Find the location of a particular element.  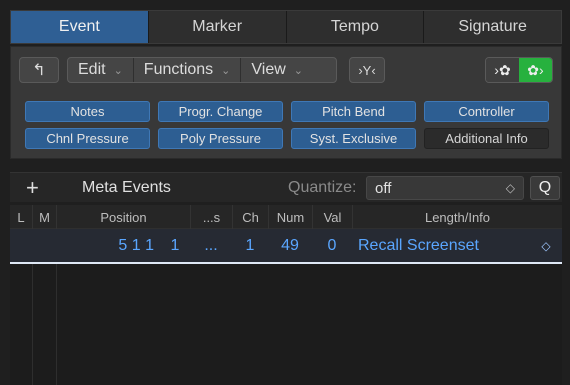

filter-button: ›Y‹ is located at coordinates (367, 70).